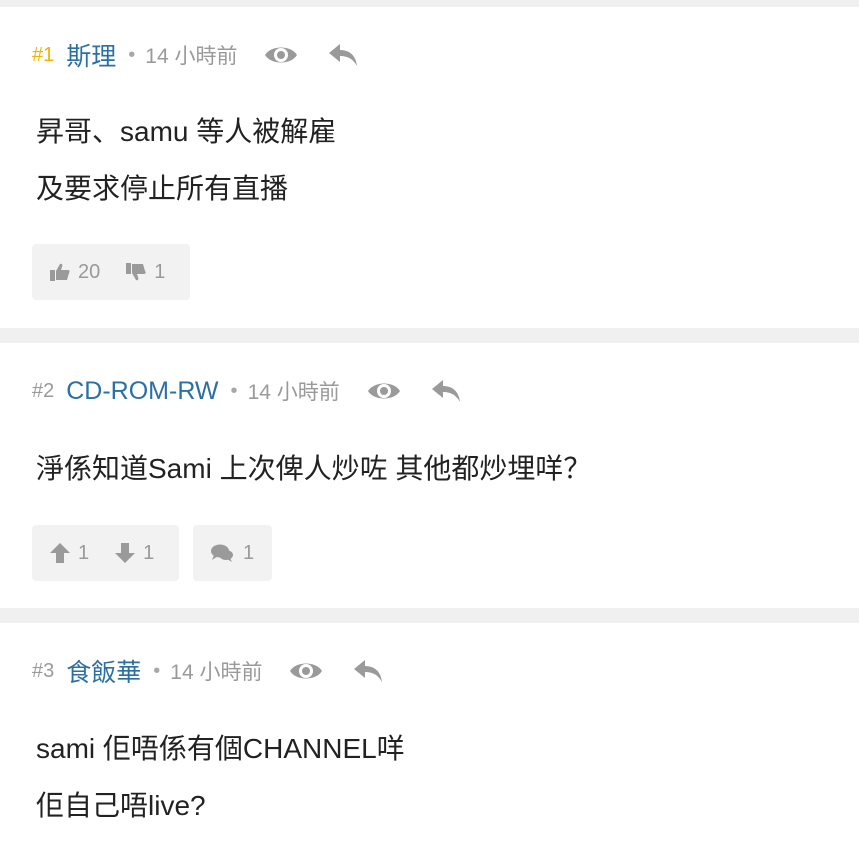 This screenshot has width=859, height=847. Describe the element at coordinates (186, 131) in the screenshot. I see `post-body-line: 昇哥、samu 等人被解雇` at that location.